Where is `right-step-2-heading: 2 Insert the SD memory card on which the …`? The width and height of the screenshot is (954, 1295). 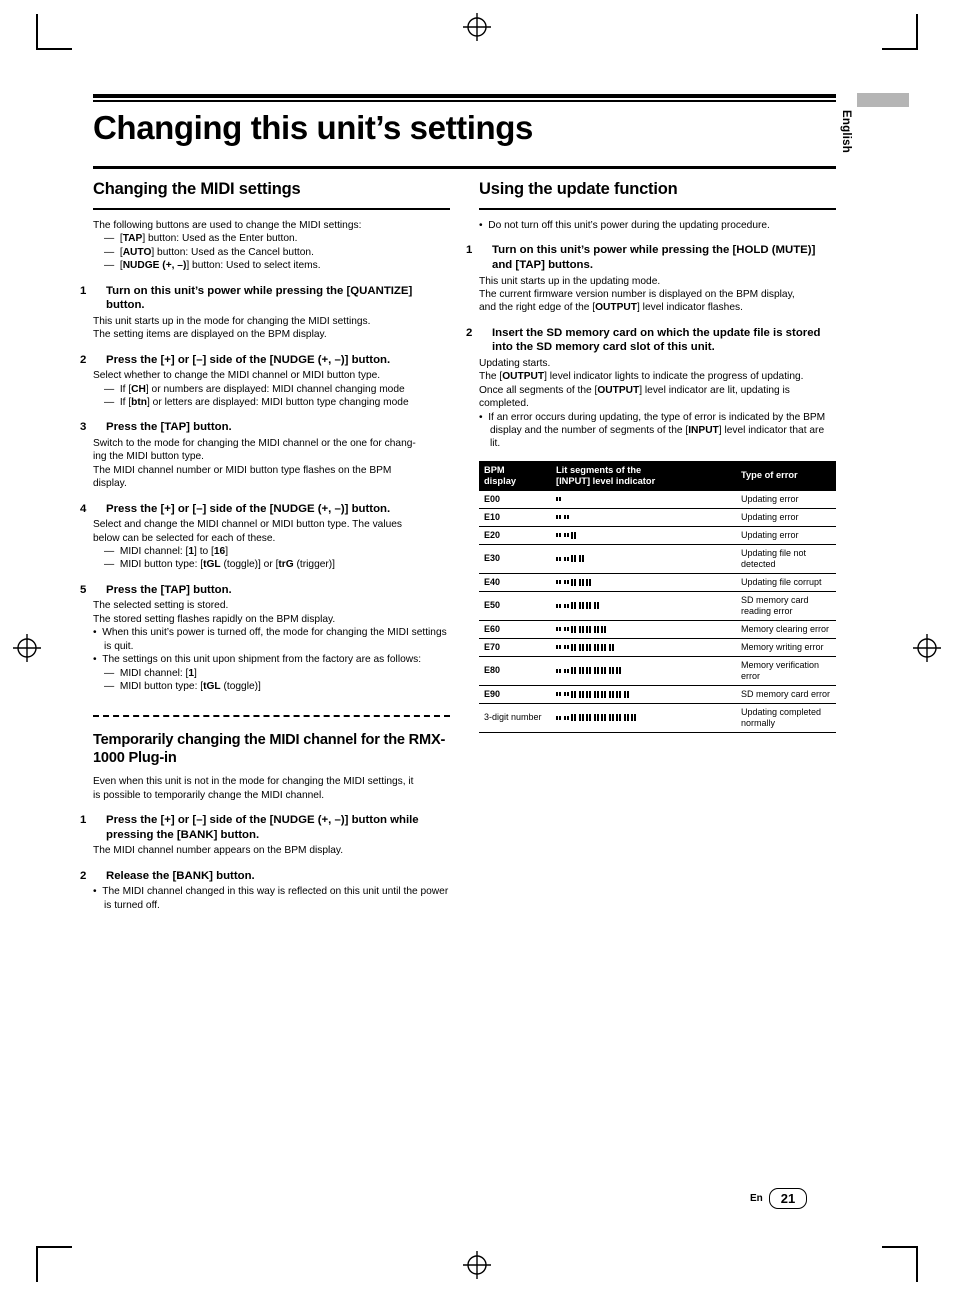
right-step-2-heading: 2 Insert the SD memory card on which the … is located at coordinates (643, 340).